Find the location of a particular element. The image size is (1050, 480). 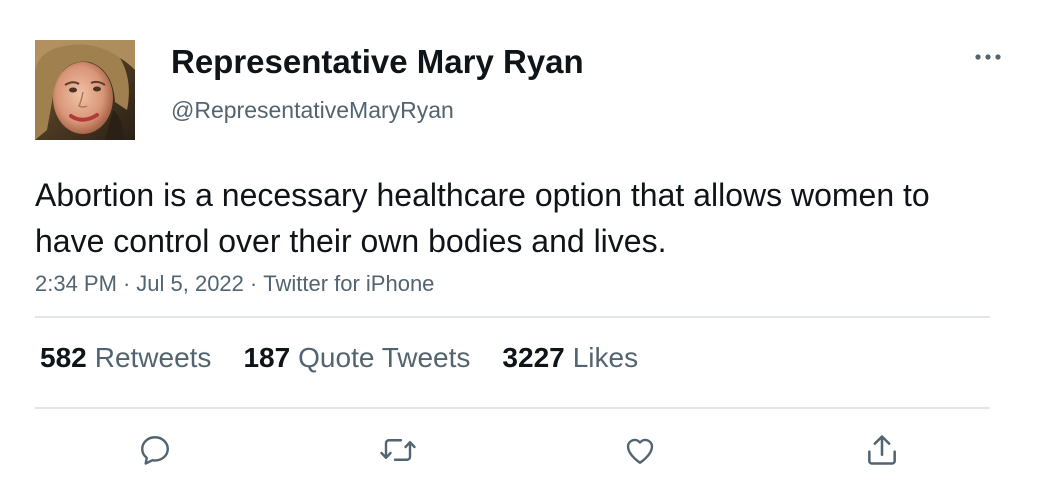

user-handle: @RepresentativeMaryRyan is located at coordinates (312, 110).